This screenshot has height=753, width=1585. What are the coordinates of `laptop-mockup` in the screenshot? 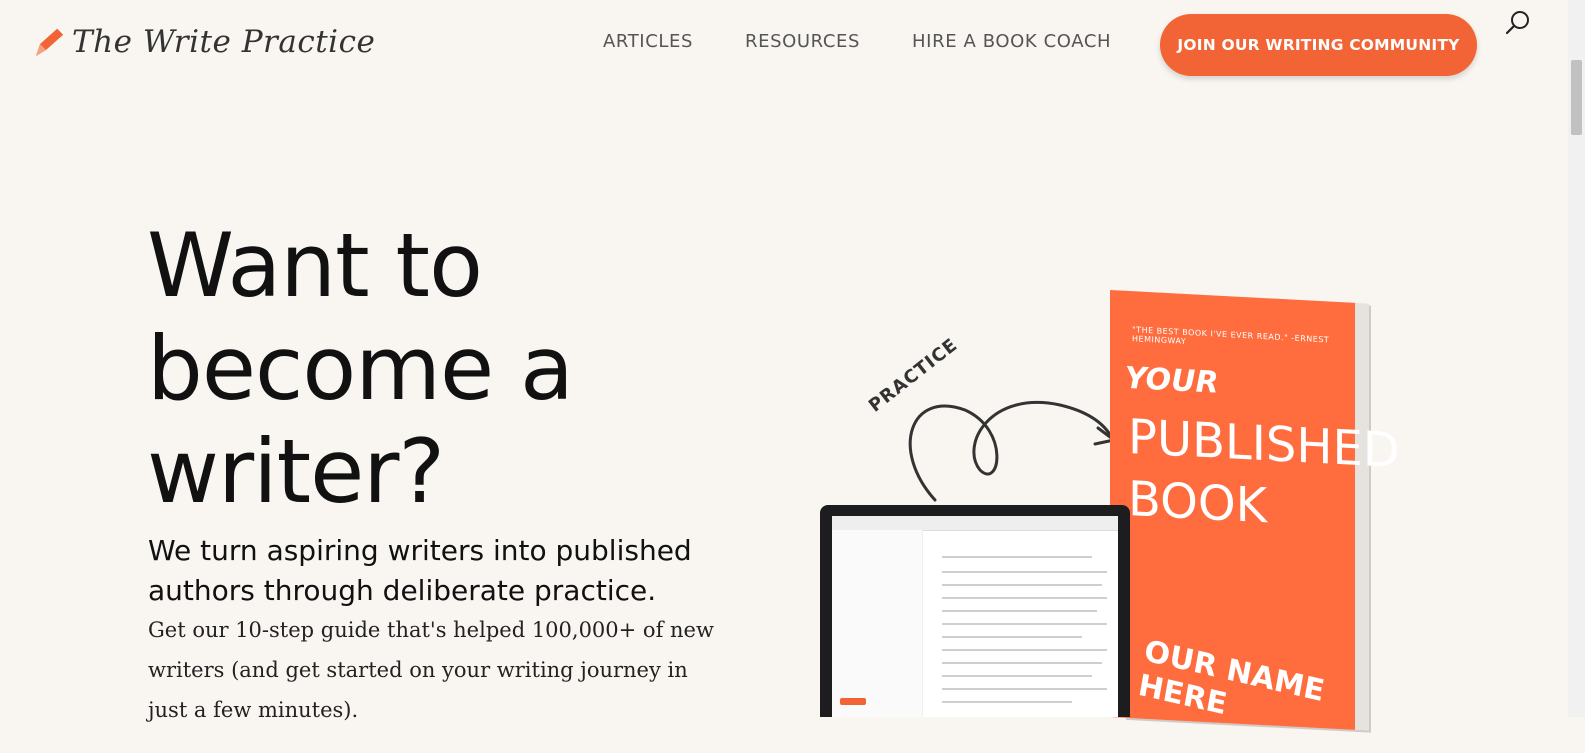 It's located at (975, 611).